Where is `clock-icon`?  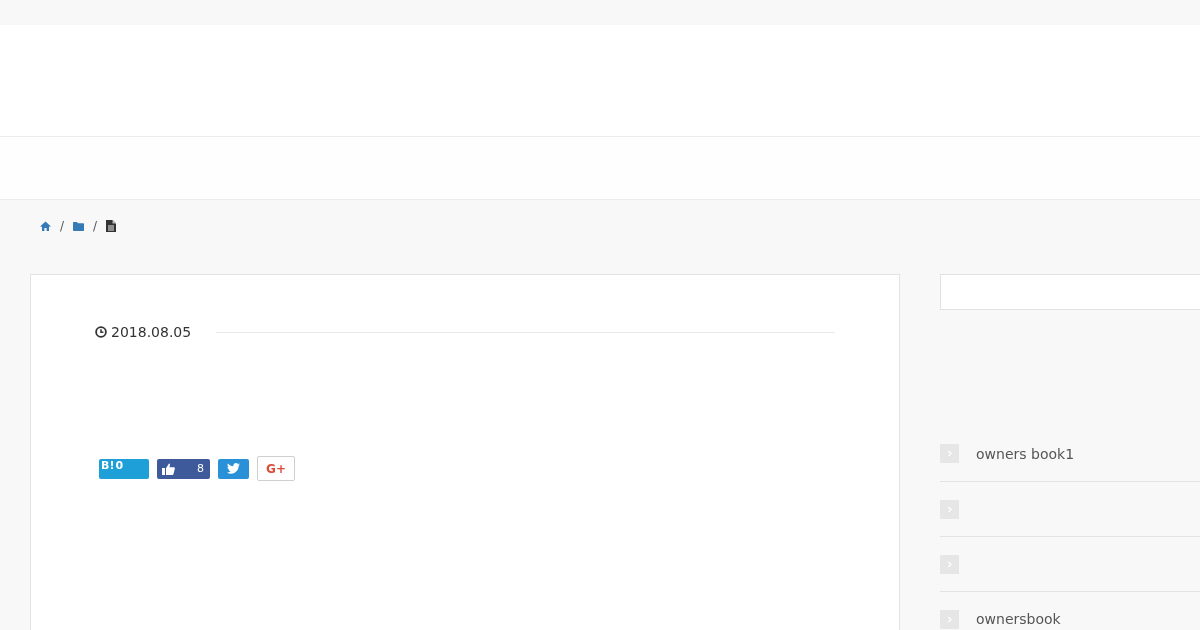 clock-icon is located at coordinates (101, 332).